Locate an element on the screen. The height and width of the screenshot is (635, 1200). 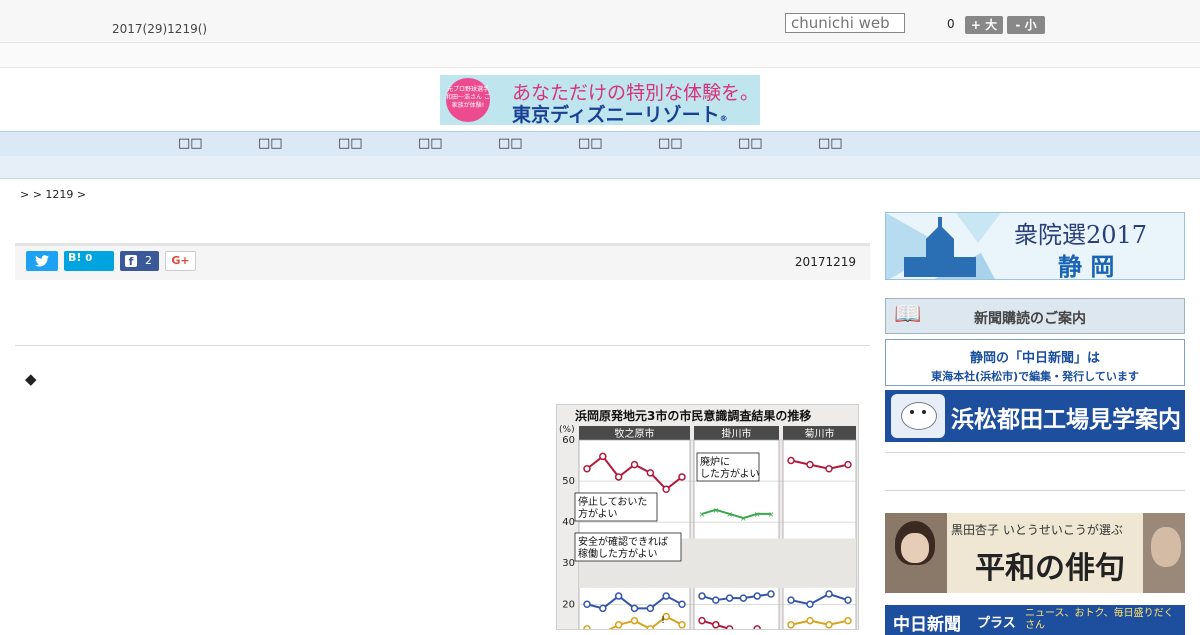
haiku-subtitle: 黒田杏子 いとうせいこうが選ぶ is located at coordinates (1037, 530).